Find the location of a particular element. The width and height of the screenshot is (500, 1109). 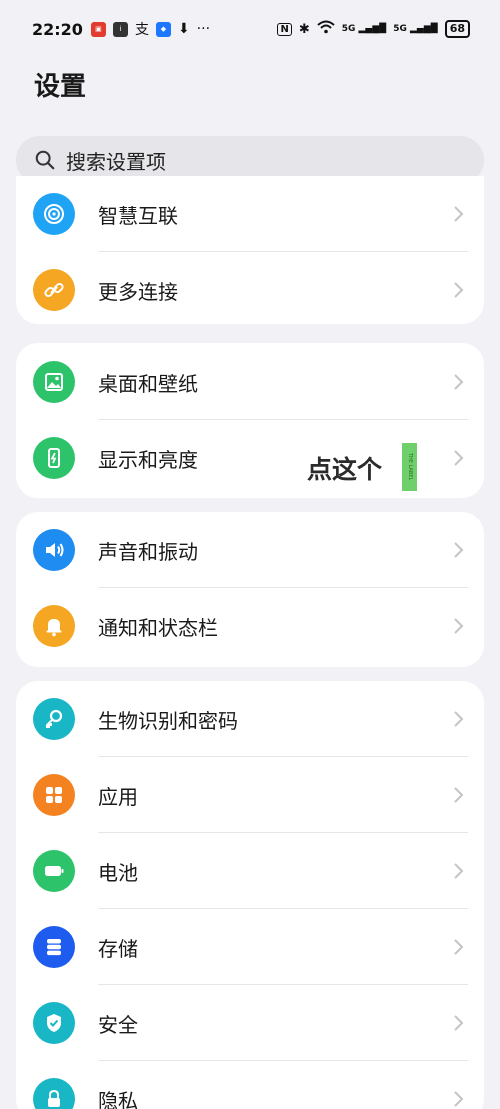

search-icon is located at coordinates (45, 160).